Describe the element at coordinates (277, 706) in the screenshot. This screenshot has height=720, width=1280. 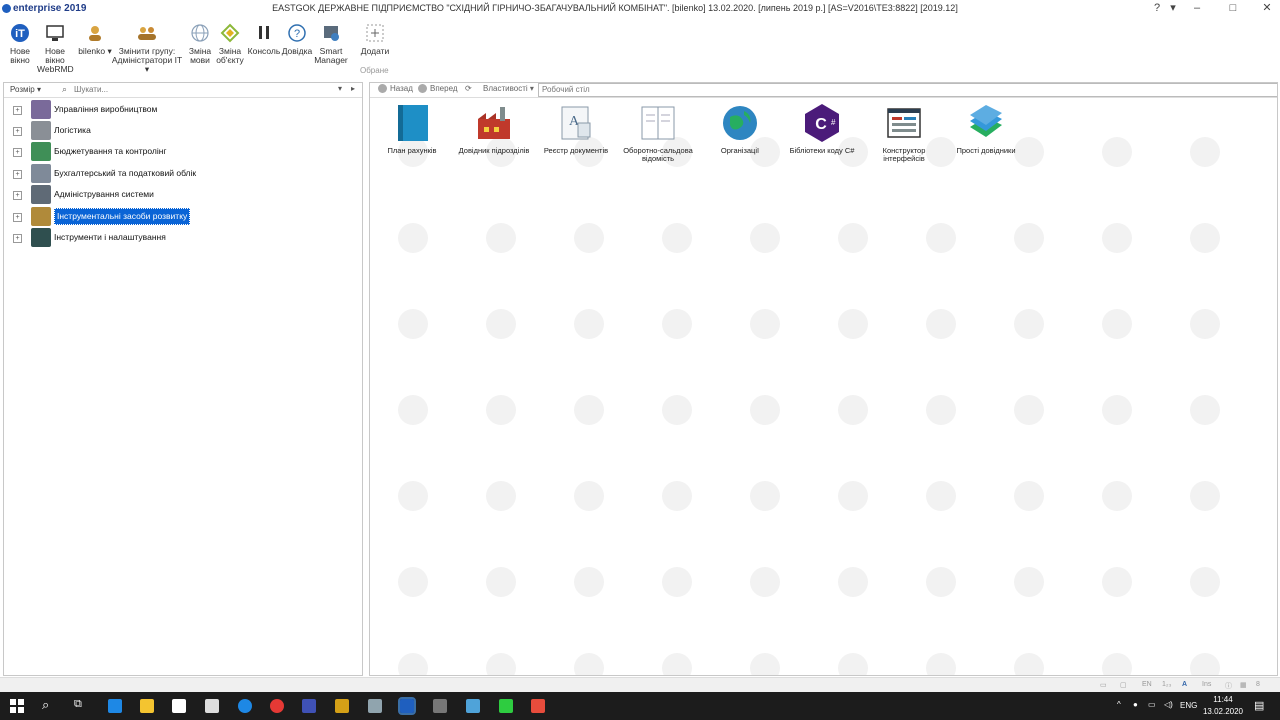
I see `chrome-icon` at that location.